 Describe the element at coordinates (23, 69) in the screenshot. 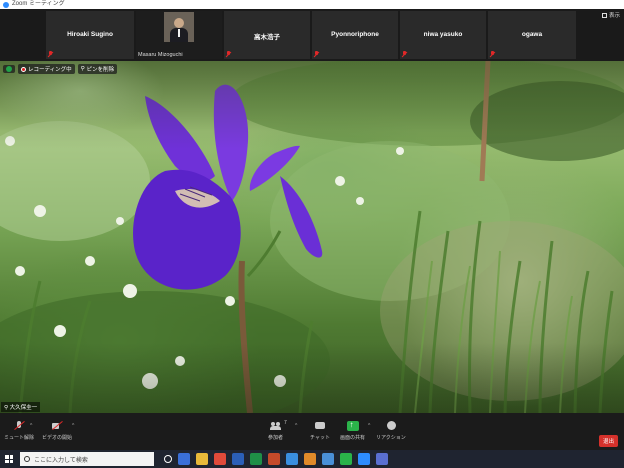

I see `record-dot-icon` at that location.